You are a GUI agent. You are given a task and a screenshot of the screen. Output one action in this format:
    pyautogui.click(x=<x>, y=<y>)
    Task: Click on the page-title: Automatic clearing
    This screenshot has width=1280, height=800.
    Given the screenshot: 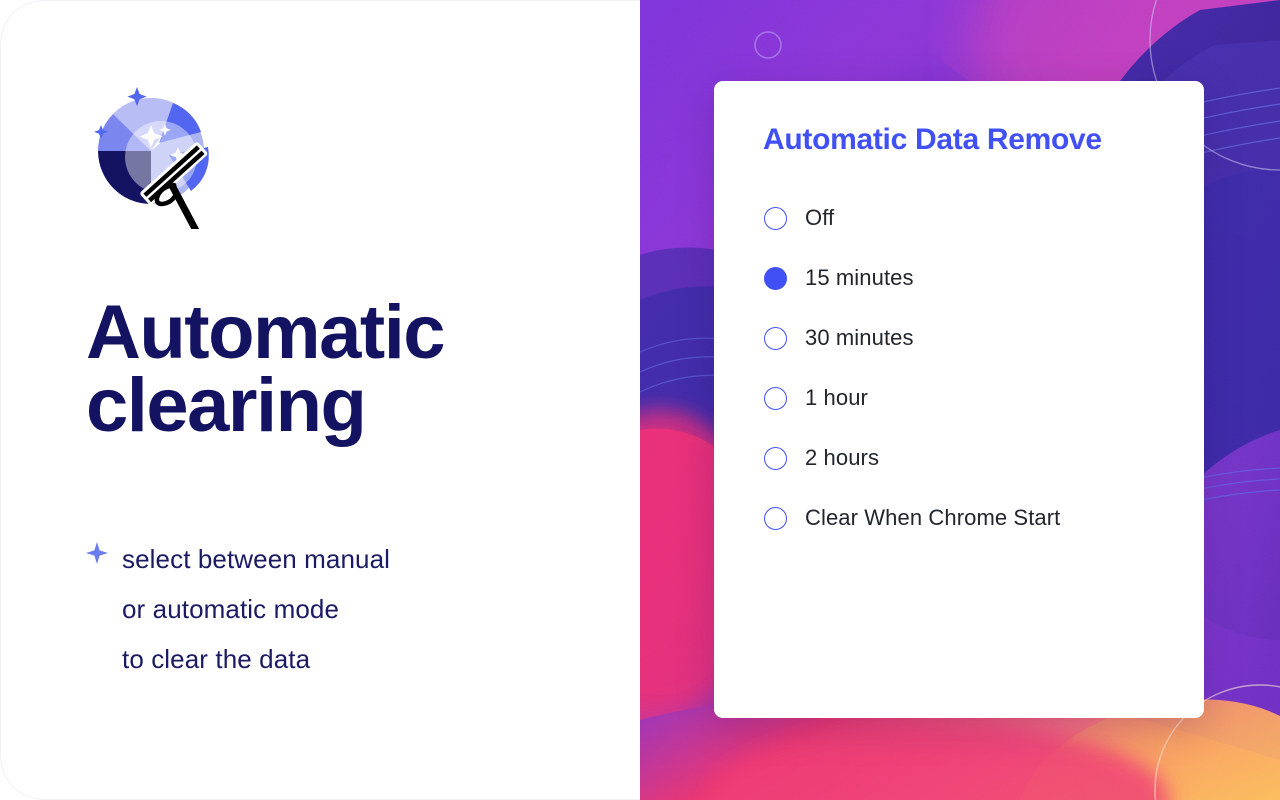 What is the action you would take?
    pyautogui.click(x=336, y=369)
    